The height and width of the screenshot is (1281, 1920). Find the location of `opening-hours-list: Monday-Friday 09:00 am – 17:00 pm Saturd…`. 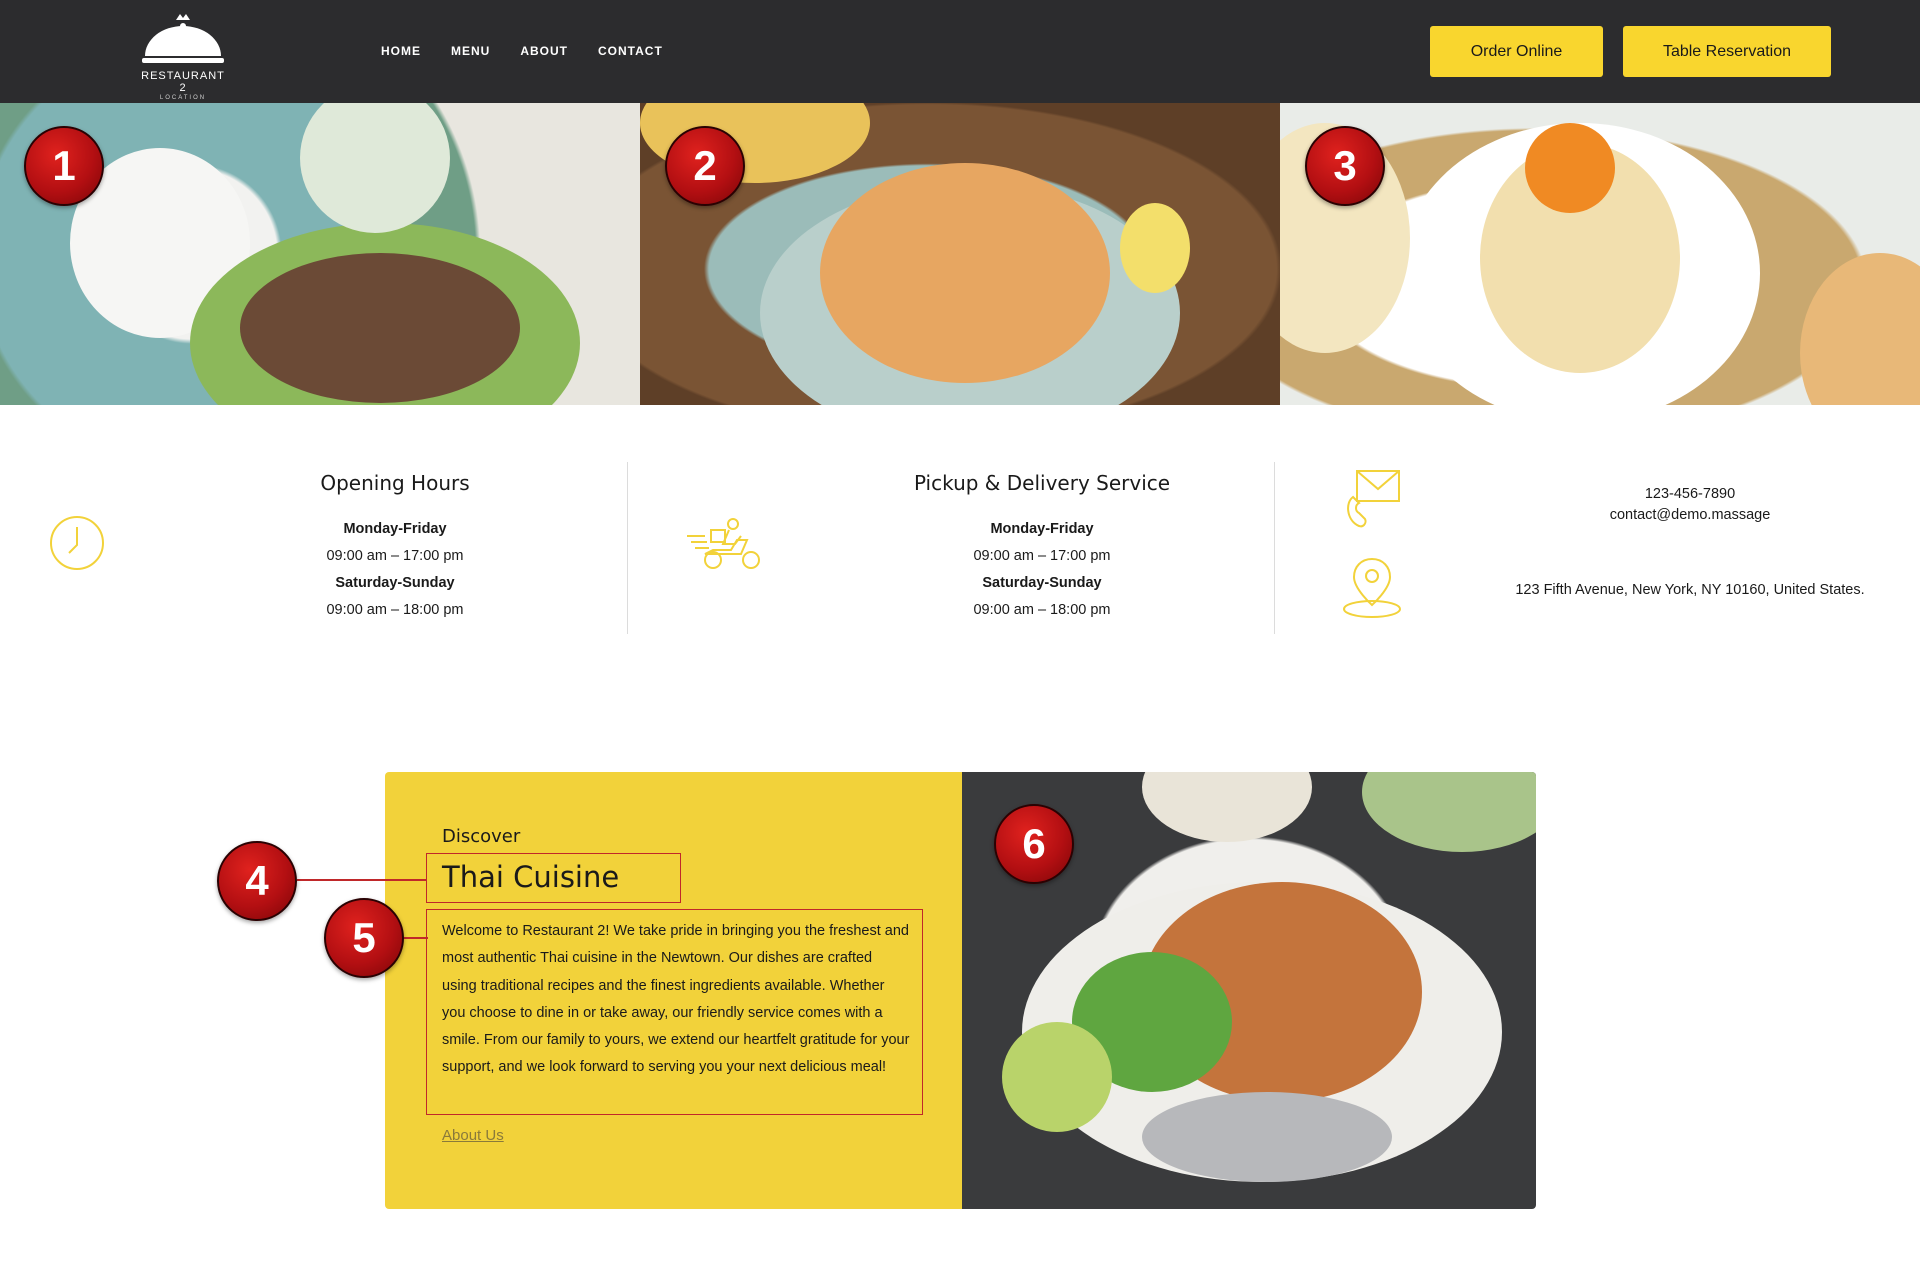

opening-hours-list: Monday-Friday 09:00 am – 17:00 pm Saturd… is located at coordinates (395, 570).